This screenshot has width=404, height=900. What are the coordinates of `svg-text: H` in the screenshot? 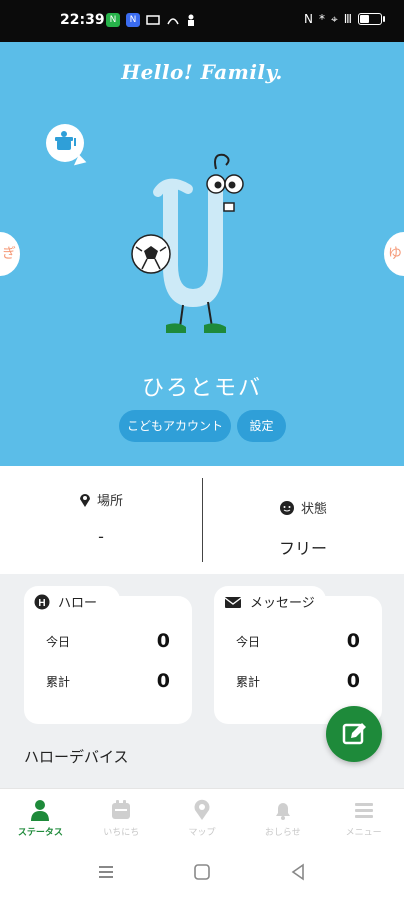 It's located at (41, 603).